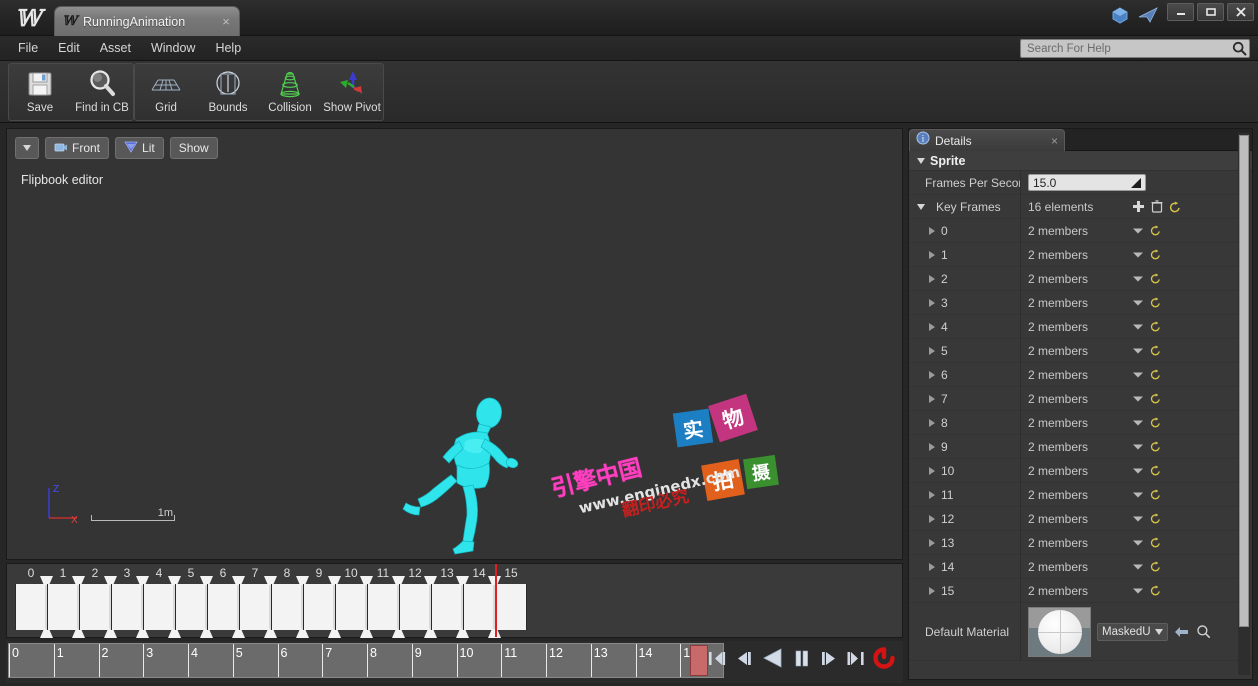  I want to click on key-frame-index-cell: 1, so click(965, 254).